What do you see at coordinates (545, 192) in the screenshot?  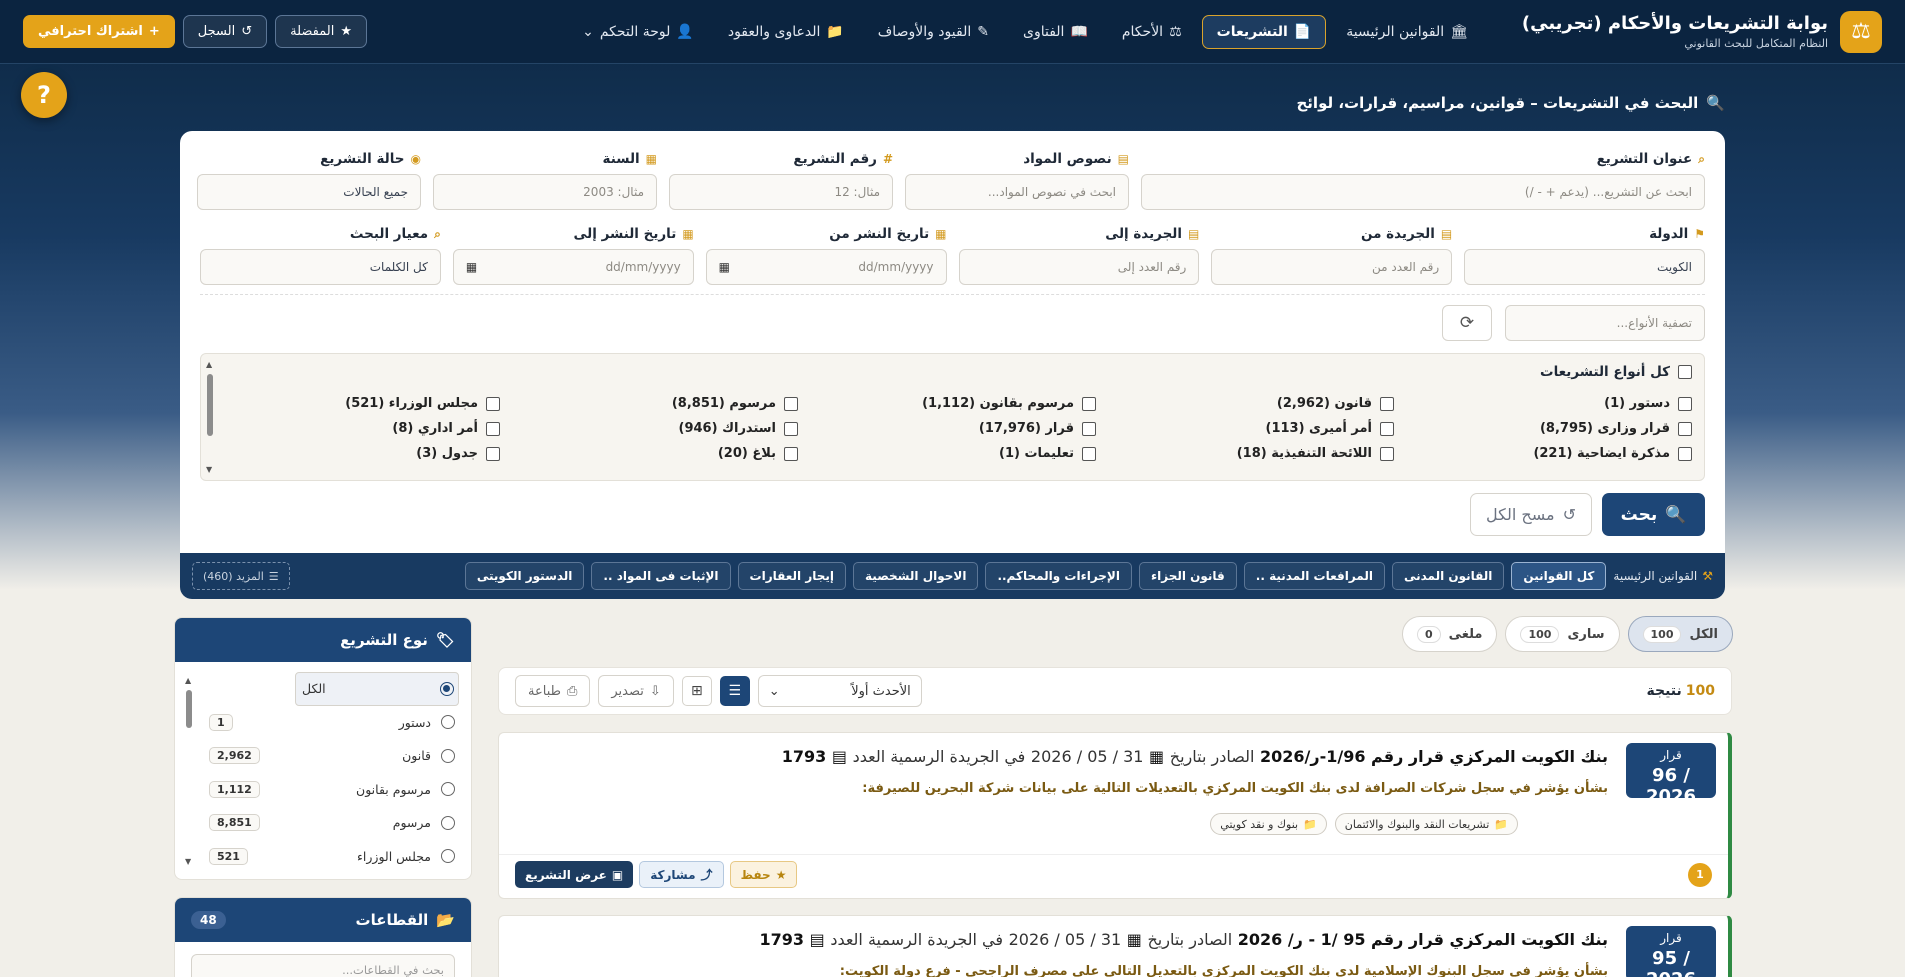 I see `field-input: مثال: 2003` at bounding box center [545, 192].